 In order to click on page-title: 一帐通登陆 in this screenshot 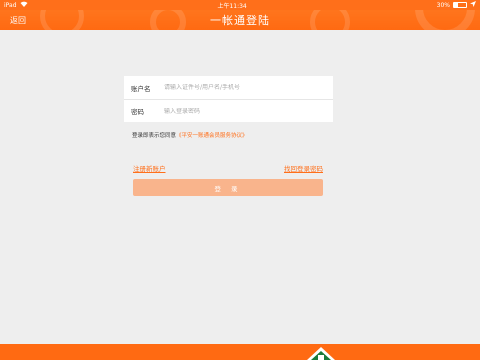, I will do `click(240, 20)`.